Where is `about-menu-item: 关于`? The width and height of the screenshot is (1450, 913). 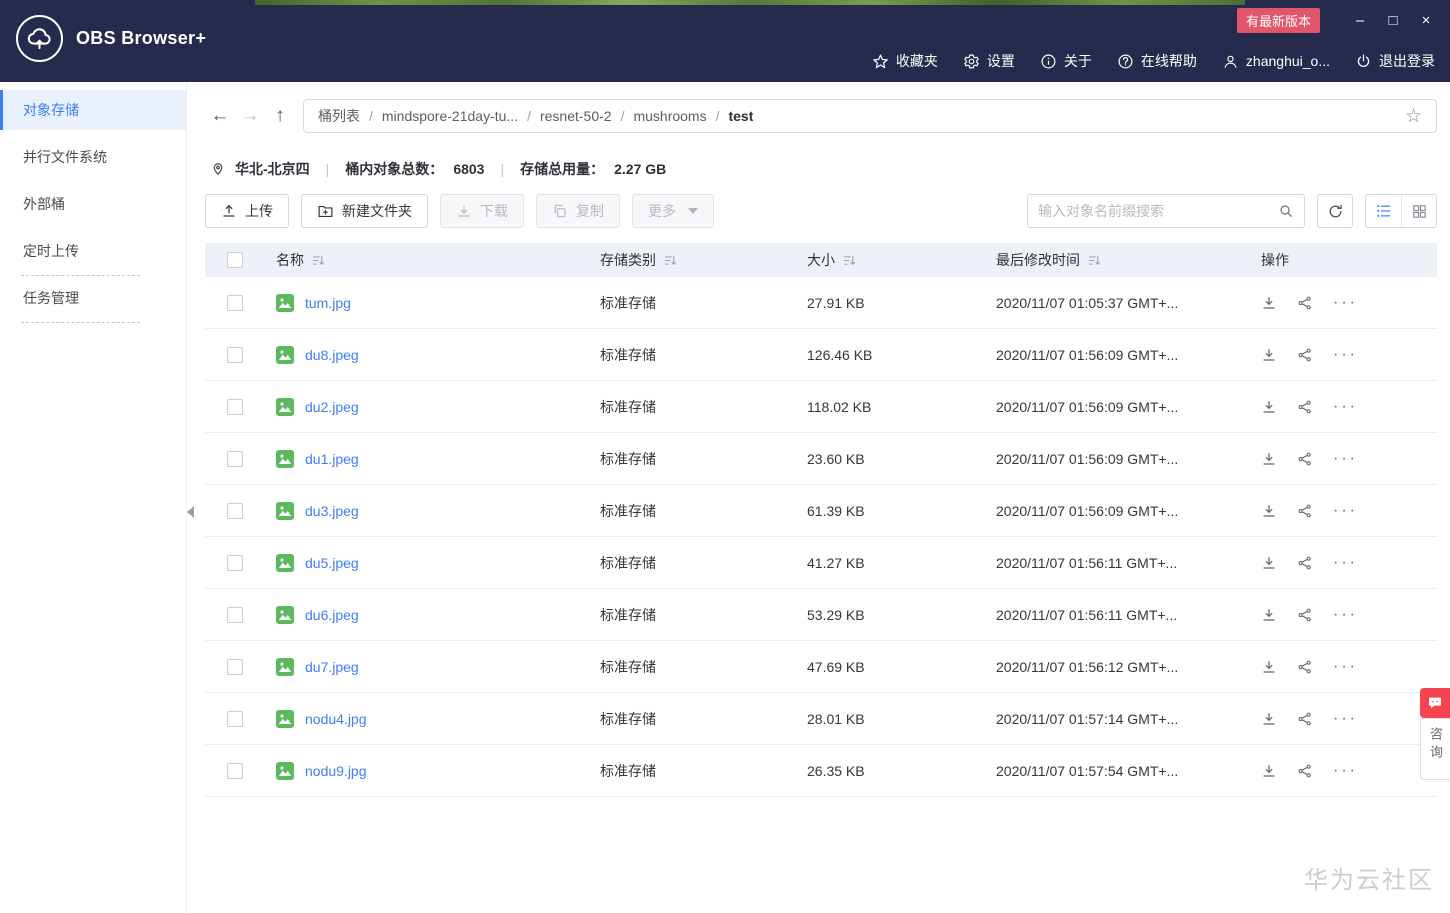 about-menu-item: 关于 is located at coordinates (1066, 61).